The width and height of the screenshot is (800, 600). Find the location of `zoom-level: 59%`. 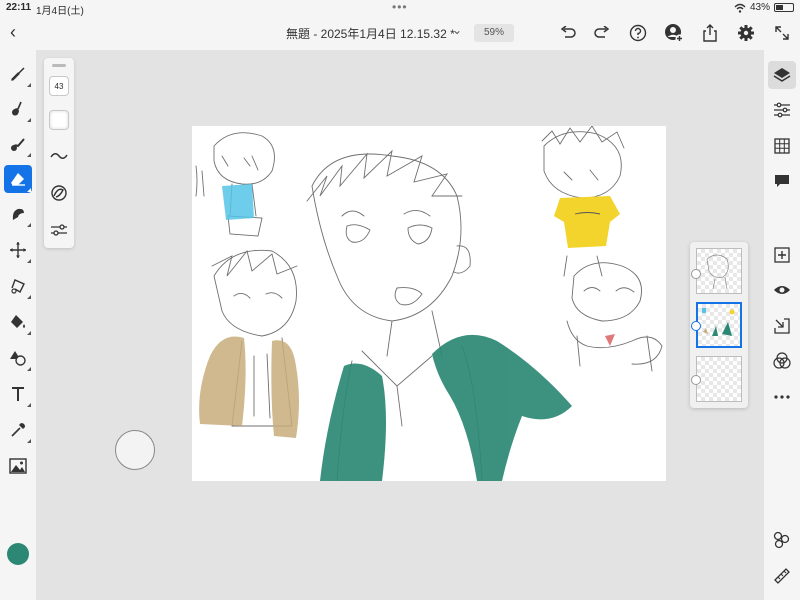

zoom-level: 59% is located at coordinates (494, 33).